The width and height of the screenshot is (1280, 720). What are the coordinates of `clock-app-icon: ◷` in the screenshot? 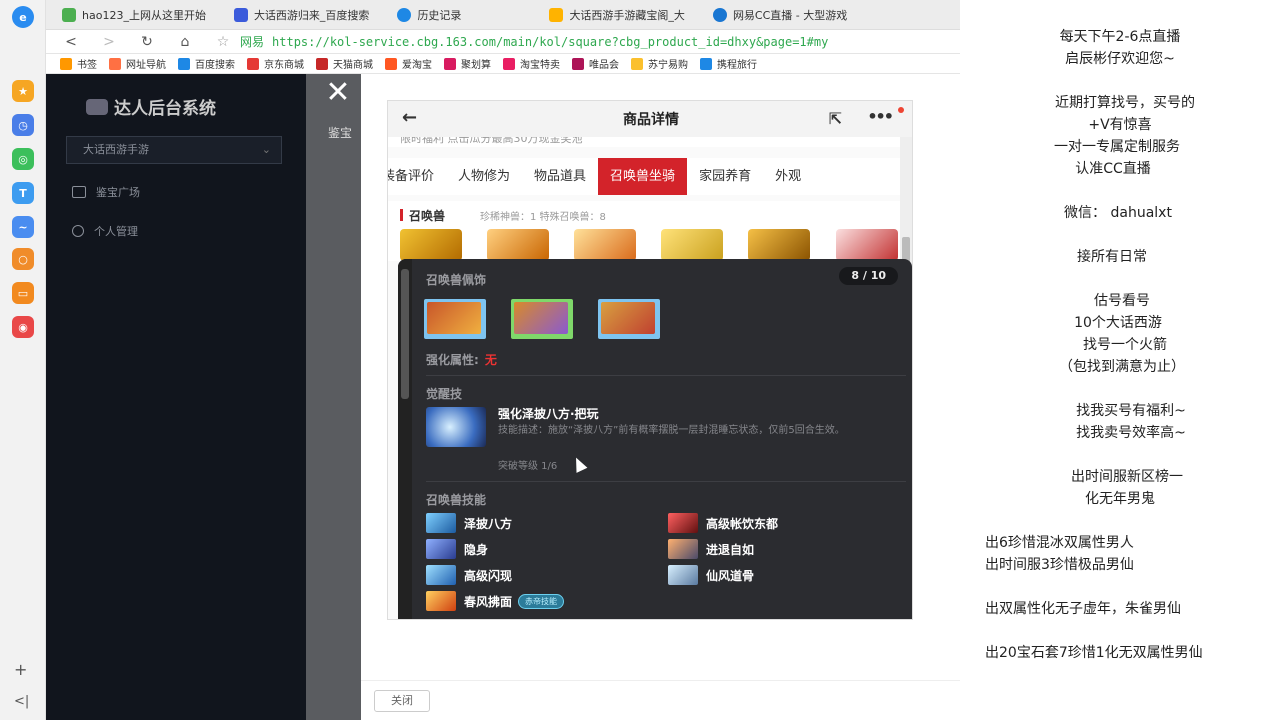 It's located at (23, 125).